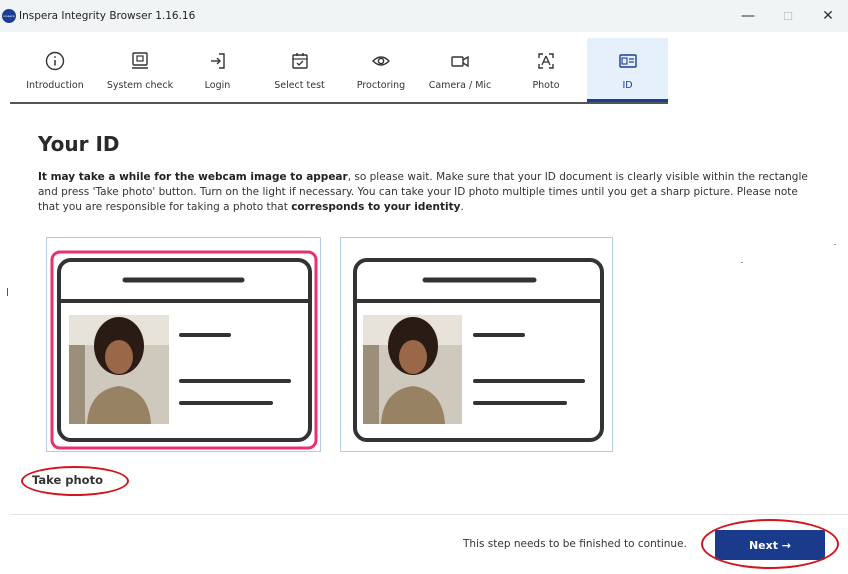  What do you see at coordinates (460, 85) in the screenshot?
I see `step-label: Camera / Mic` at bounding box center [460, 85].